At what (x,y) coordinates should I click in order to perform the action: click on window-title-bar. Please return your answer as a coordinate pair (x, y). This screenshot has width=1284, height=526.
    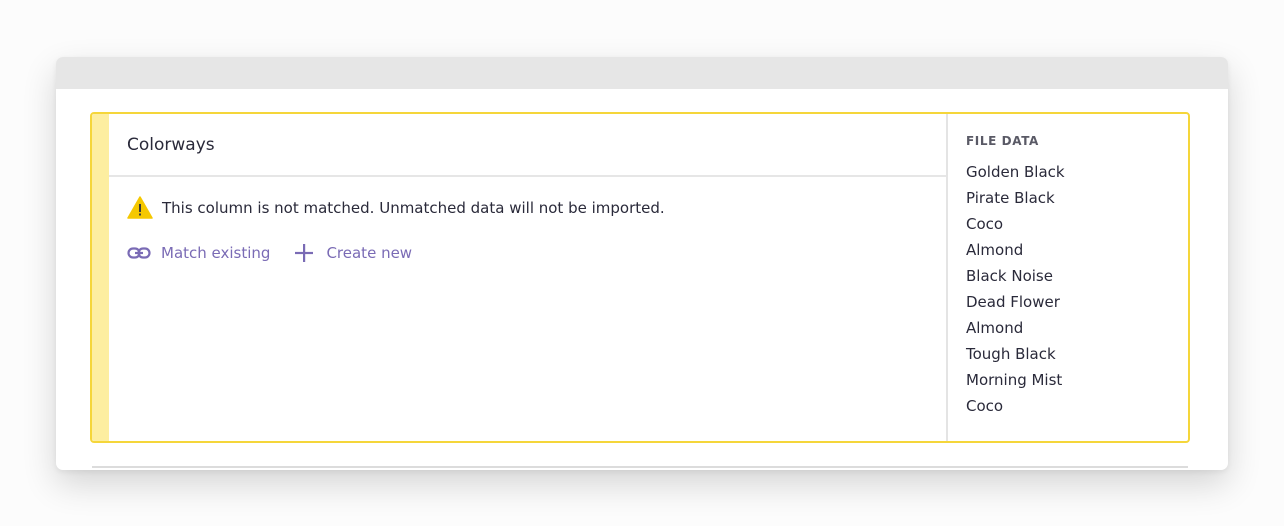
    Looking at the image, I should click on (642, 73).